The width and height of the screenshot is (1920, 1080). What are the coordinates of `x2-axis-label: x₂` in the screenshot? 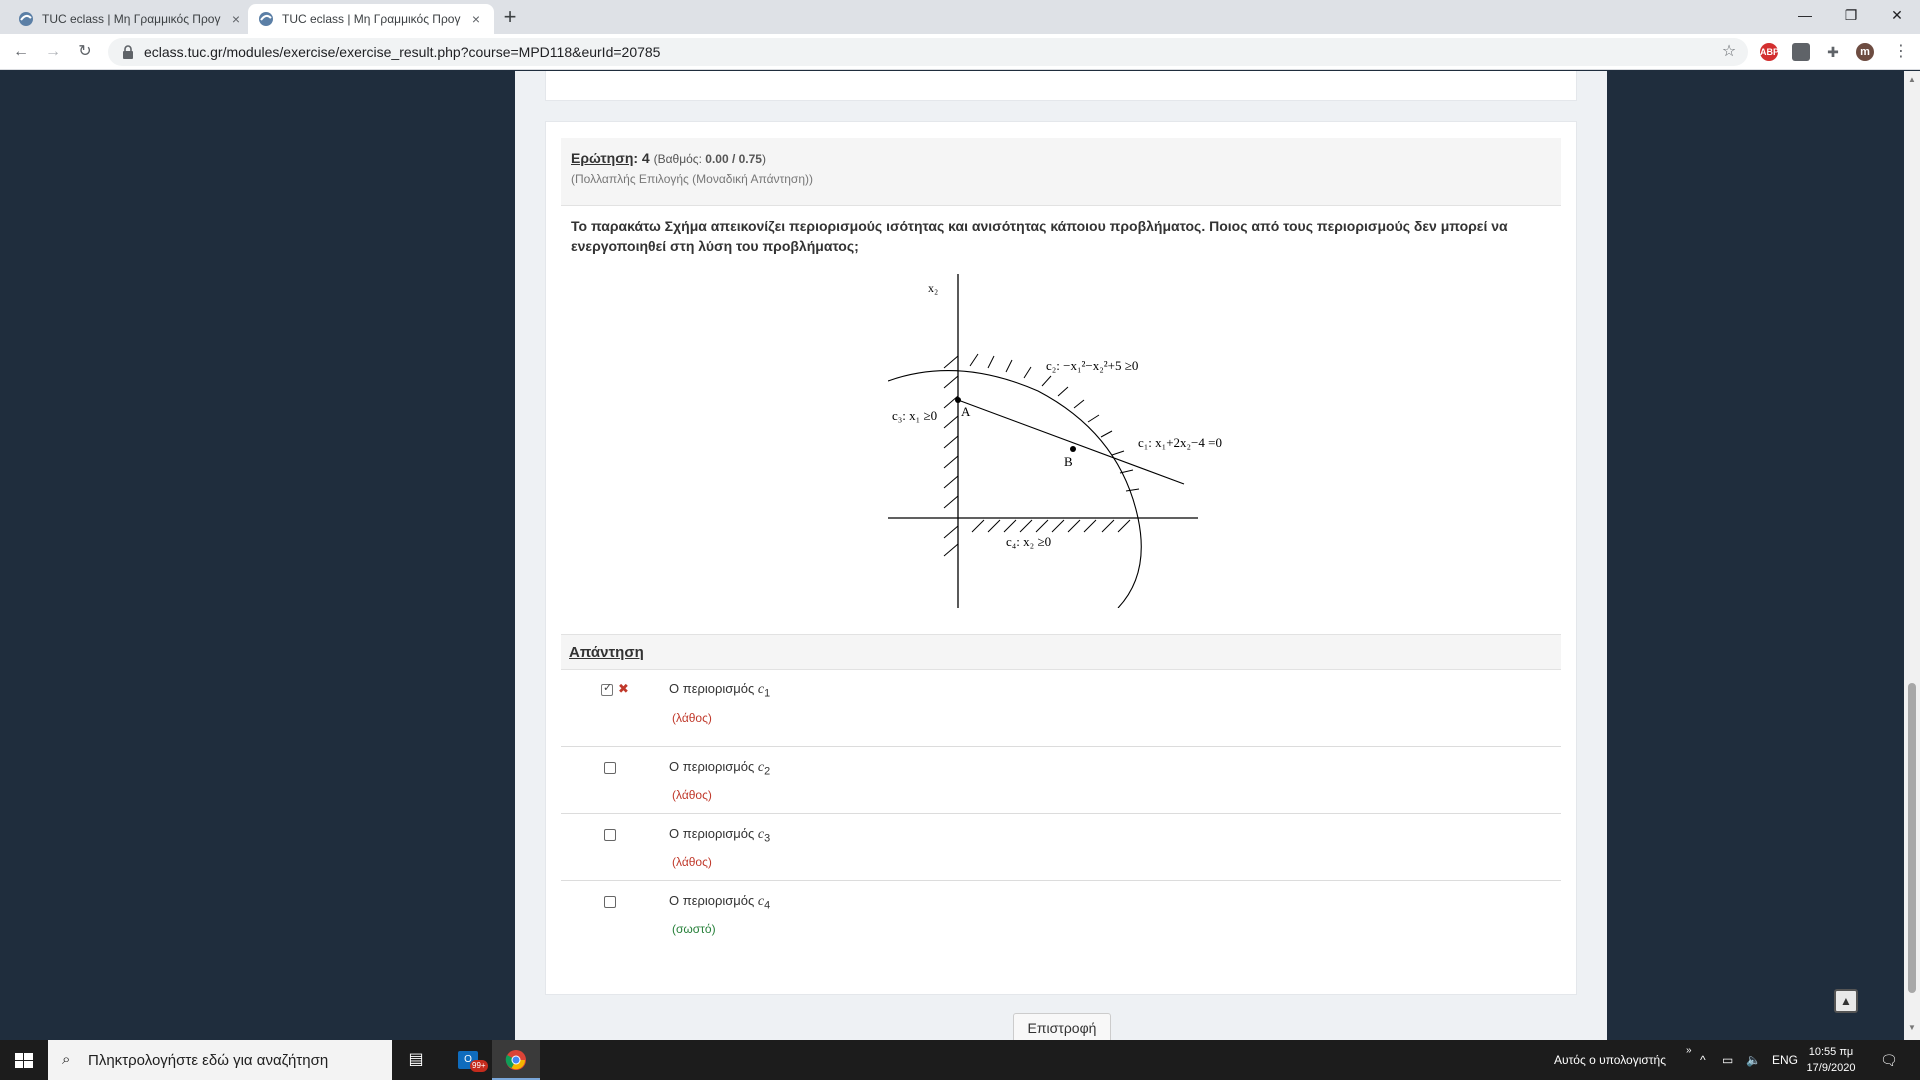 It's located at (933, 288).